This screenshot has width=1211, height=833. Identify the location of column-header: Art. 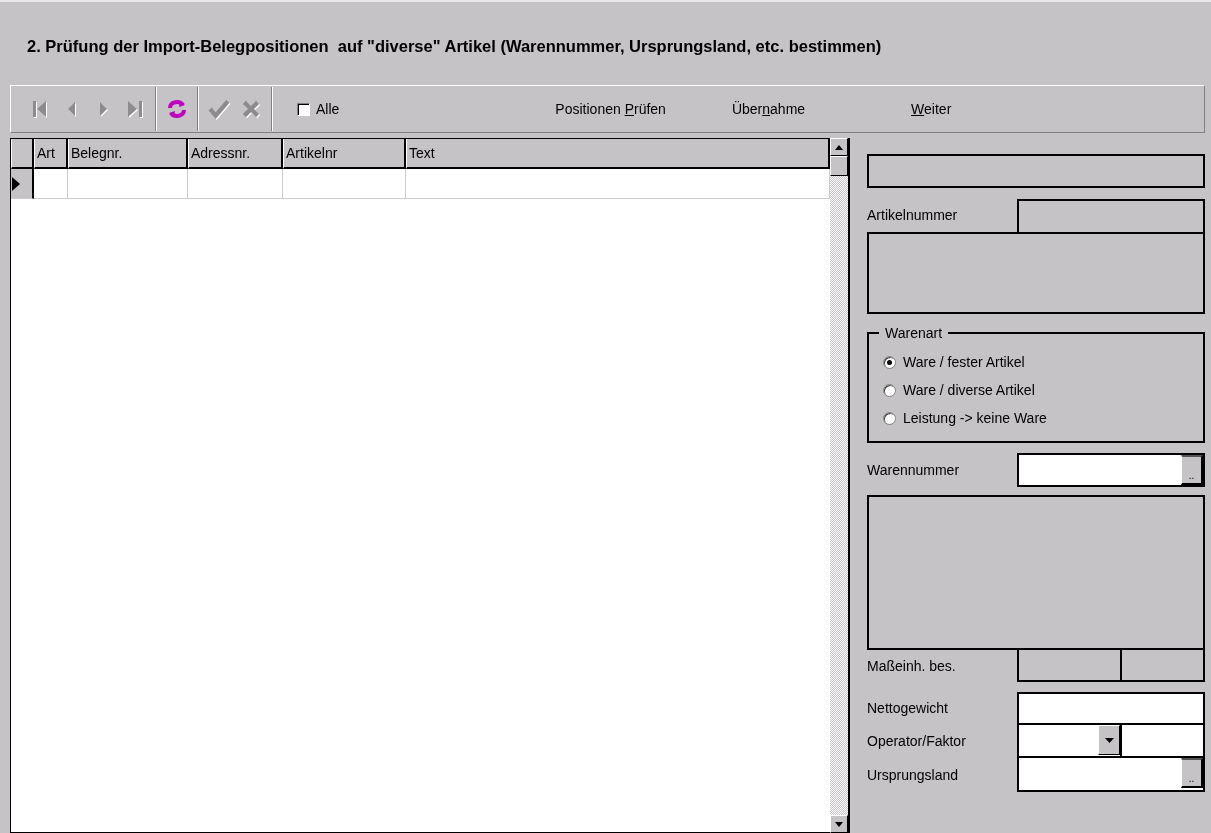
(51, 154).